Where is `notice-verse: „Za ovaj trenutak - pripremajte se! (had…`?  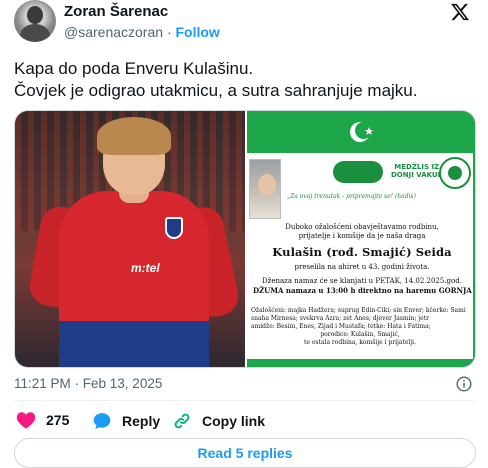 notice-verse: „Za ovaj trenutak - pripremajte se! (had… is located at coordinates (351, 196).